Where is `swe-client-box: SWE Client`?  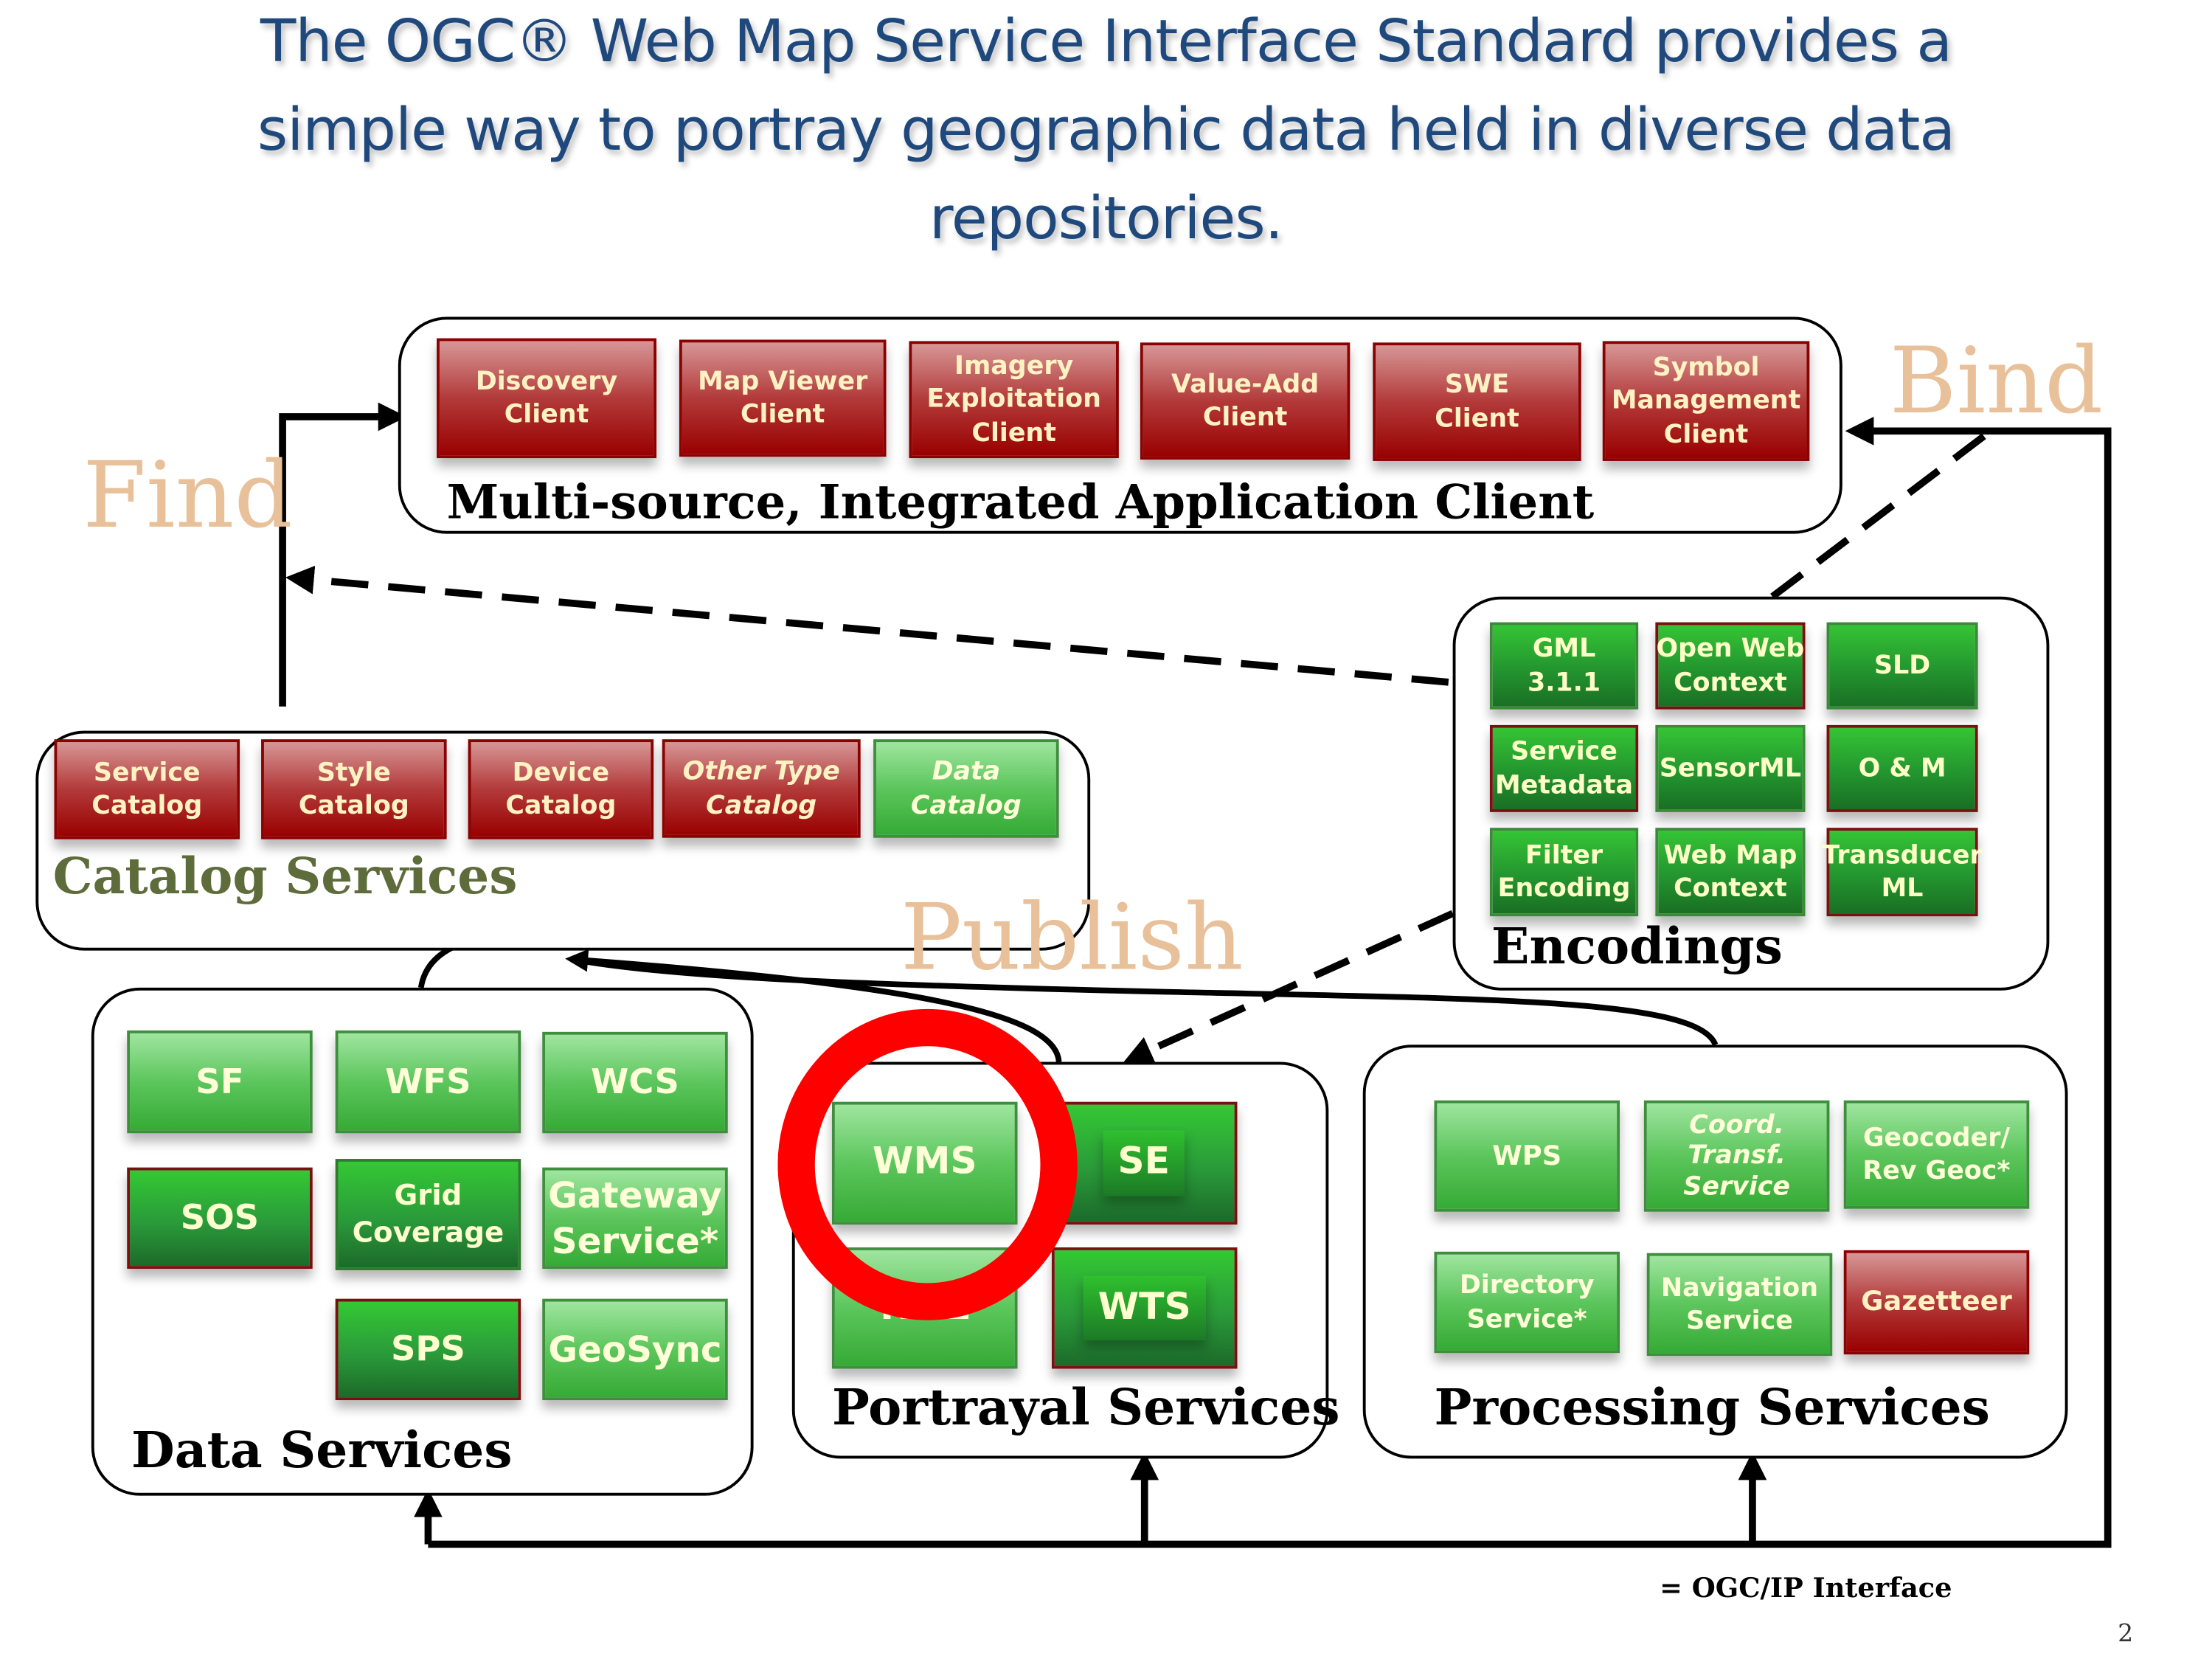
swe-client-box: SWE Client is located at coordinates (1477, 402).